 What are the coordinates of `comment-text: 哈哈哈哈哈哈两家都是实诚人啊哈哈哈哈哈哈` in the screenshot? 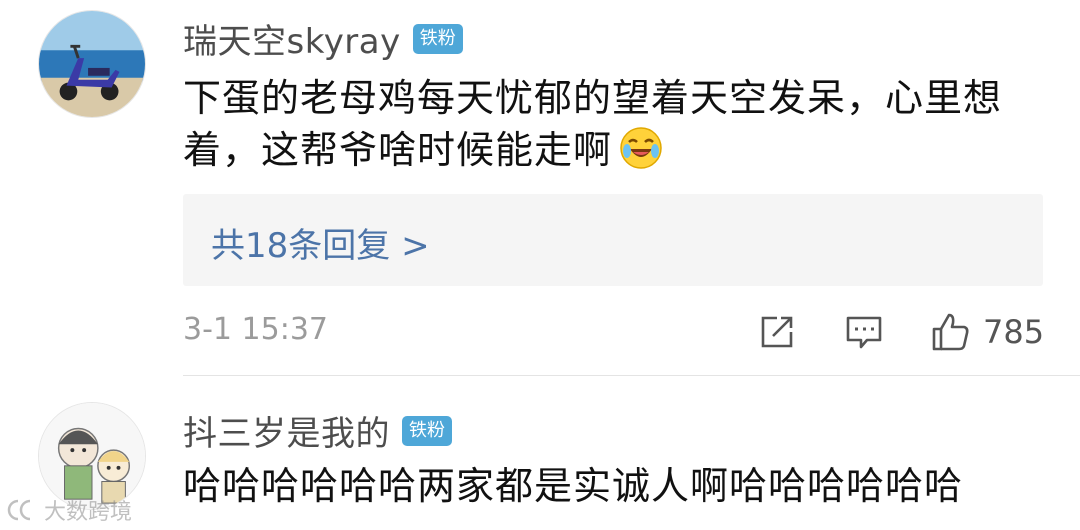 It's located at (573, 486).